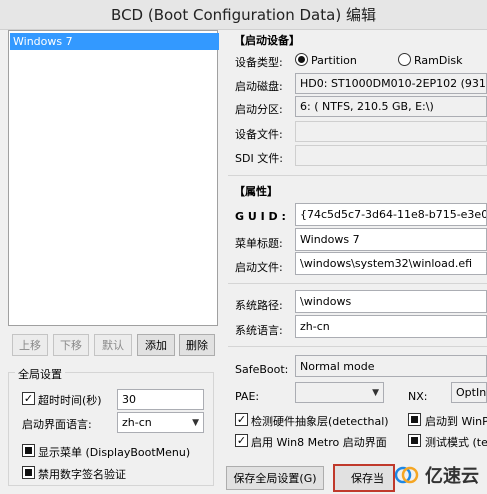 The image size is (487, 494). What do you see at coordinates (247, 396) in the screenshot?
I see `pae-label: PAE:` at bounding box center [247, 396].